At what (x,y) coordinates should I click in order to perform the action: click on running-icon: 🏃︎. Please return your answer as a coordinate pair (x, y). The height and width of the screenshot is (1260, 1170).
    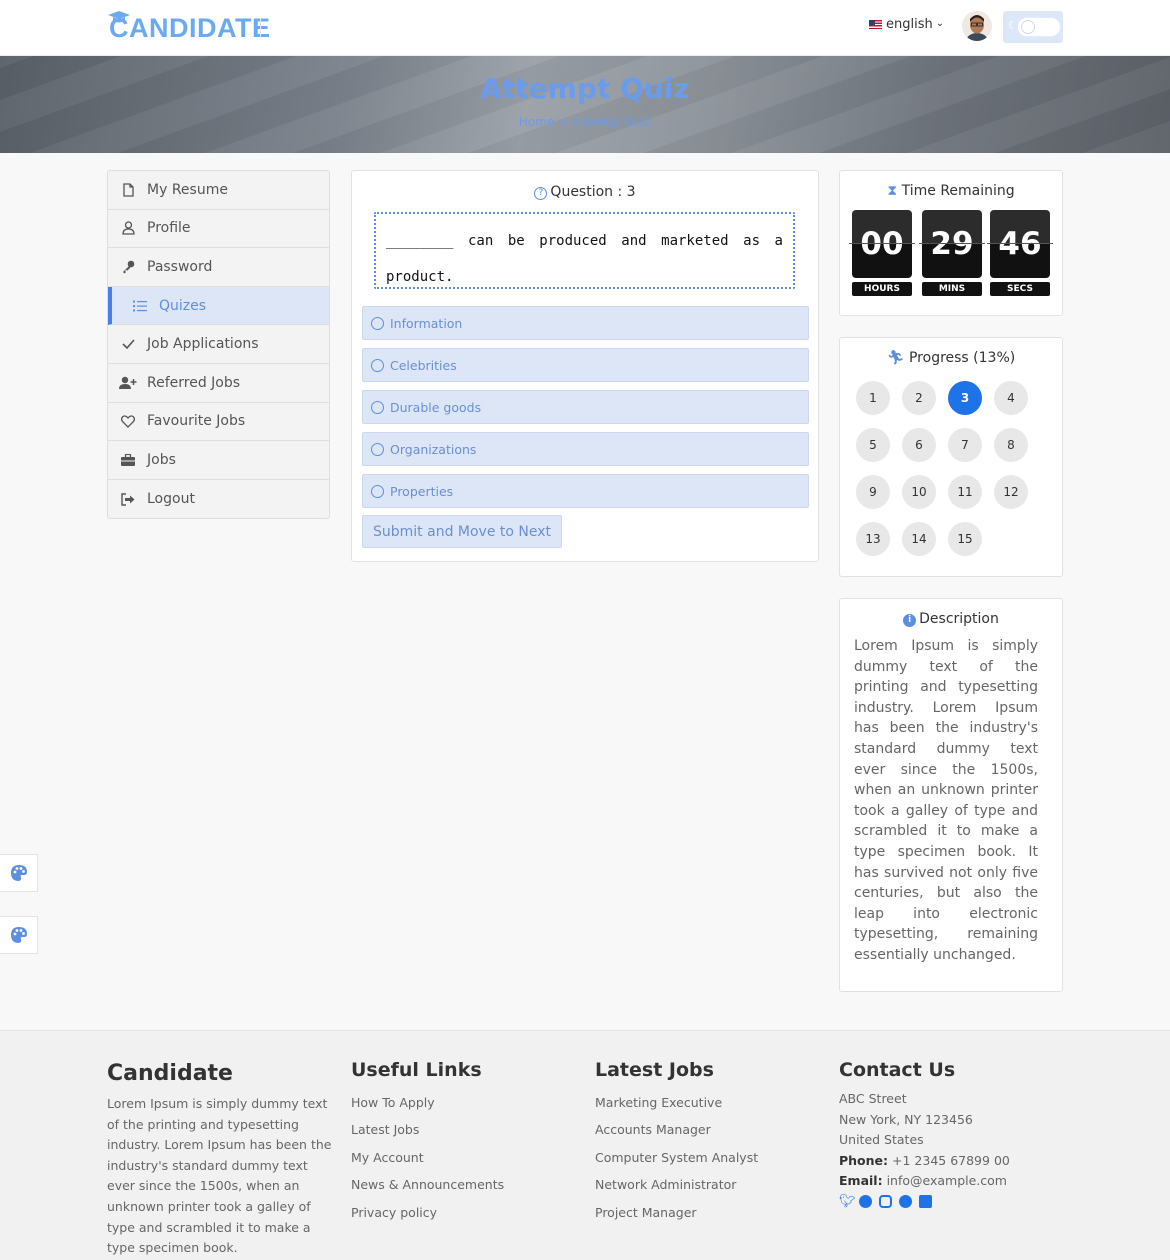
    Looking at the image, I should click on (895, 358).